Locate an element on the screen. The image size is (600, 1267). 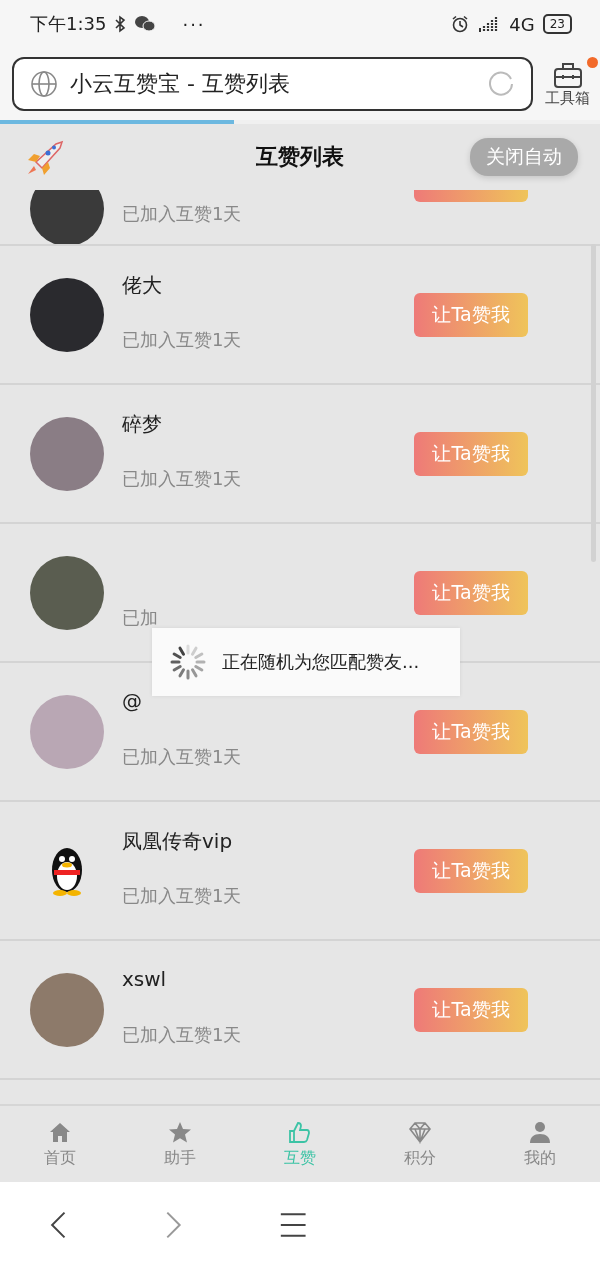
spinner-icon is located at coordinates (188, 662).